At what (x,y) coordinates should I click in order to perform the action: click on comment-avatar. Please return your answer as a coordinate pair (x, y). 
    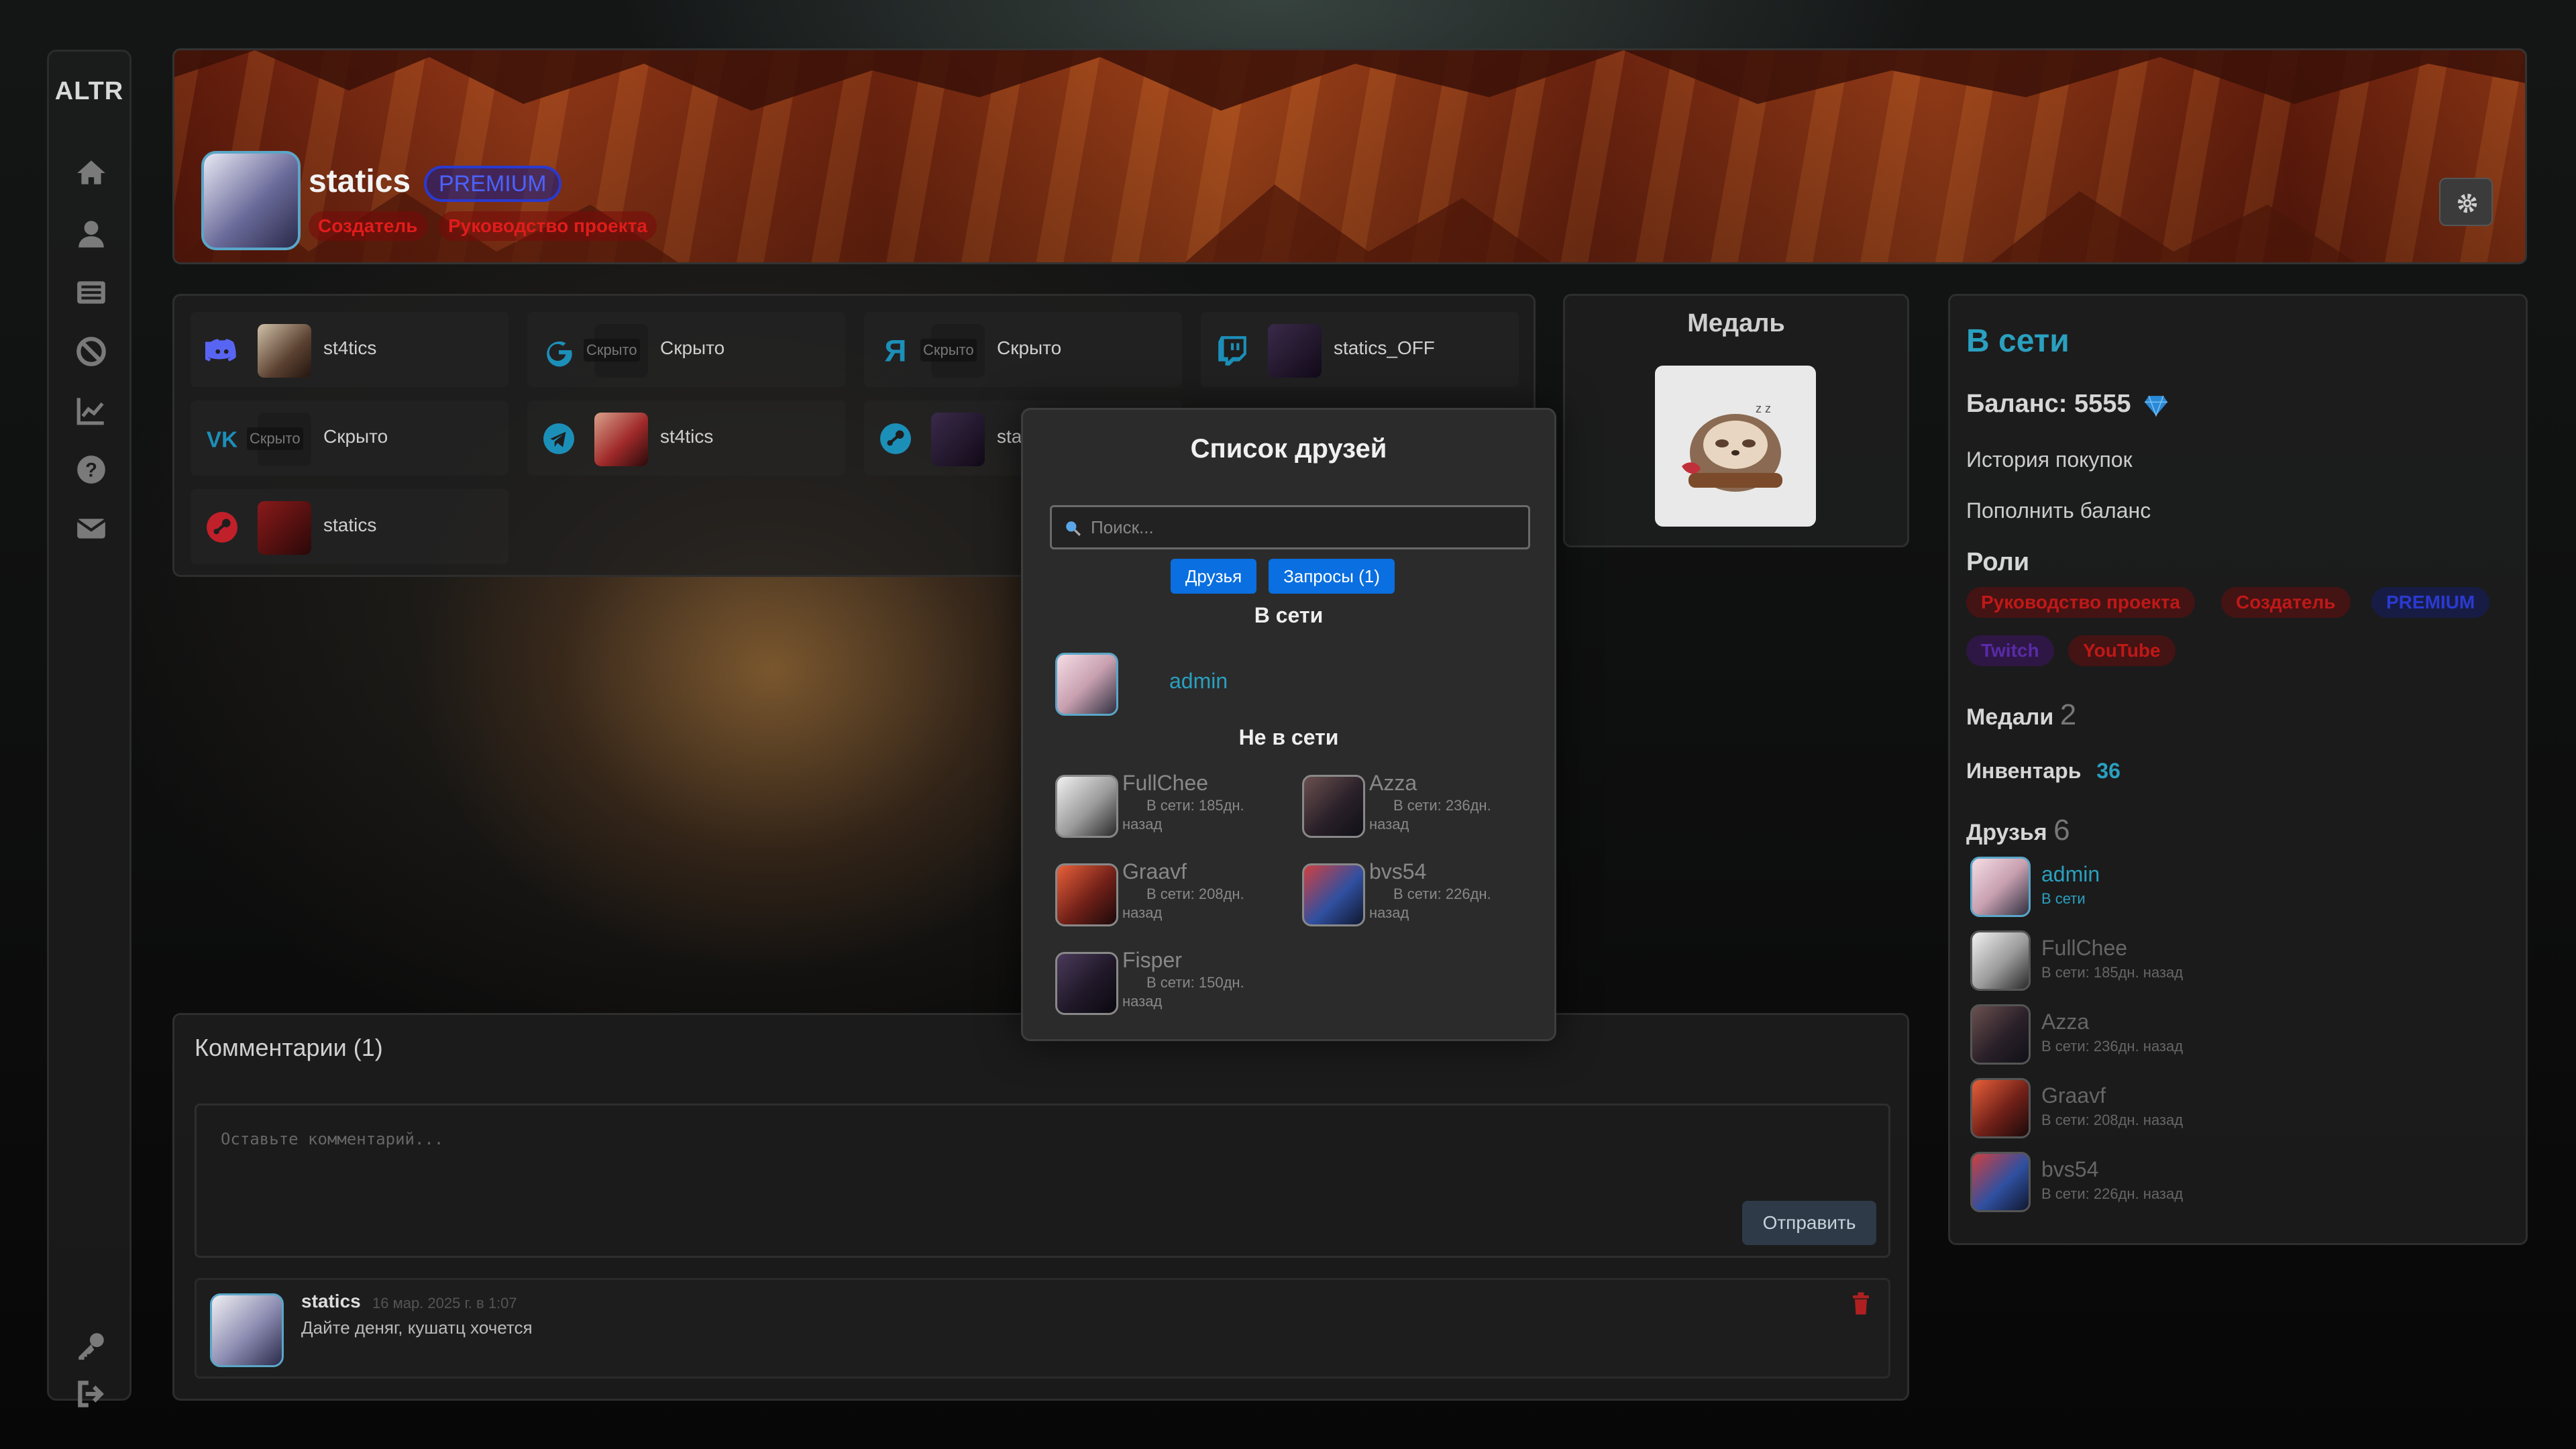
    Looking at the image, I should click on (247, 1330).